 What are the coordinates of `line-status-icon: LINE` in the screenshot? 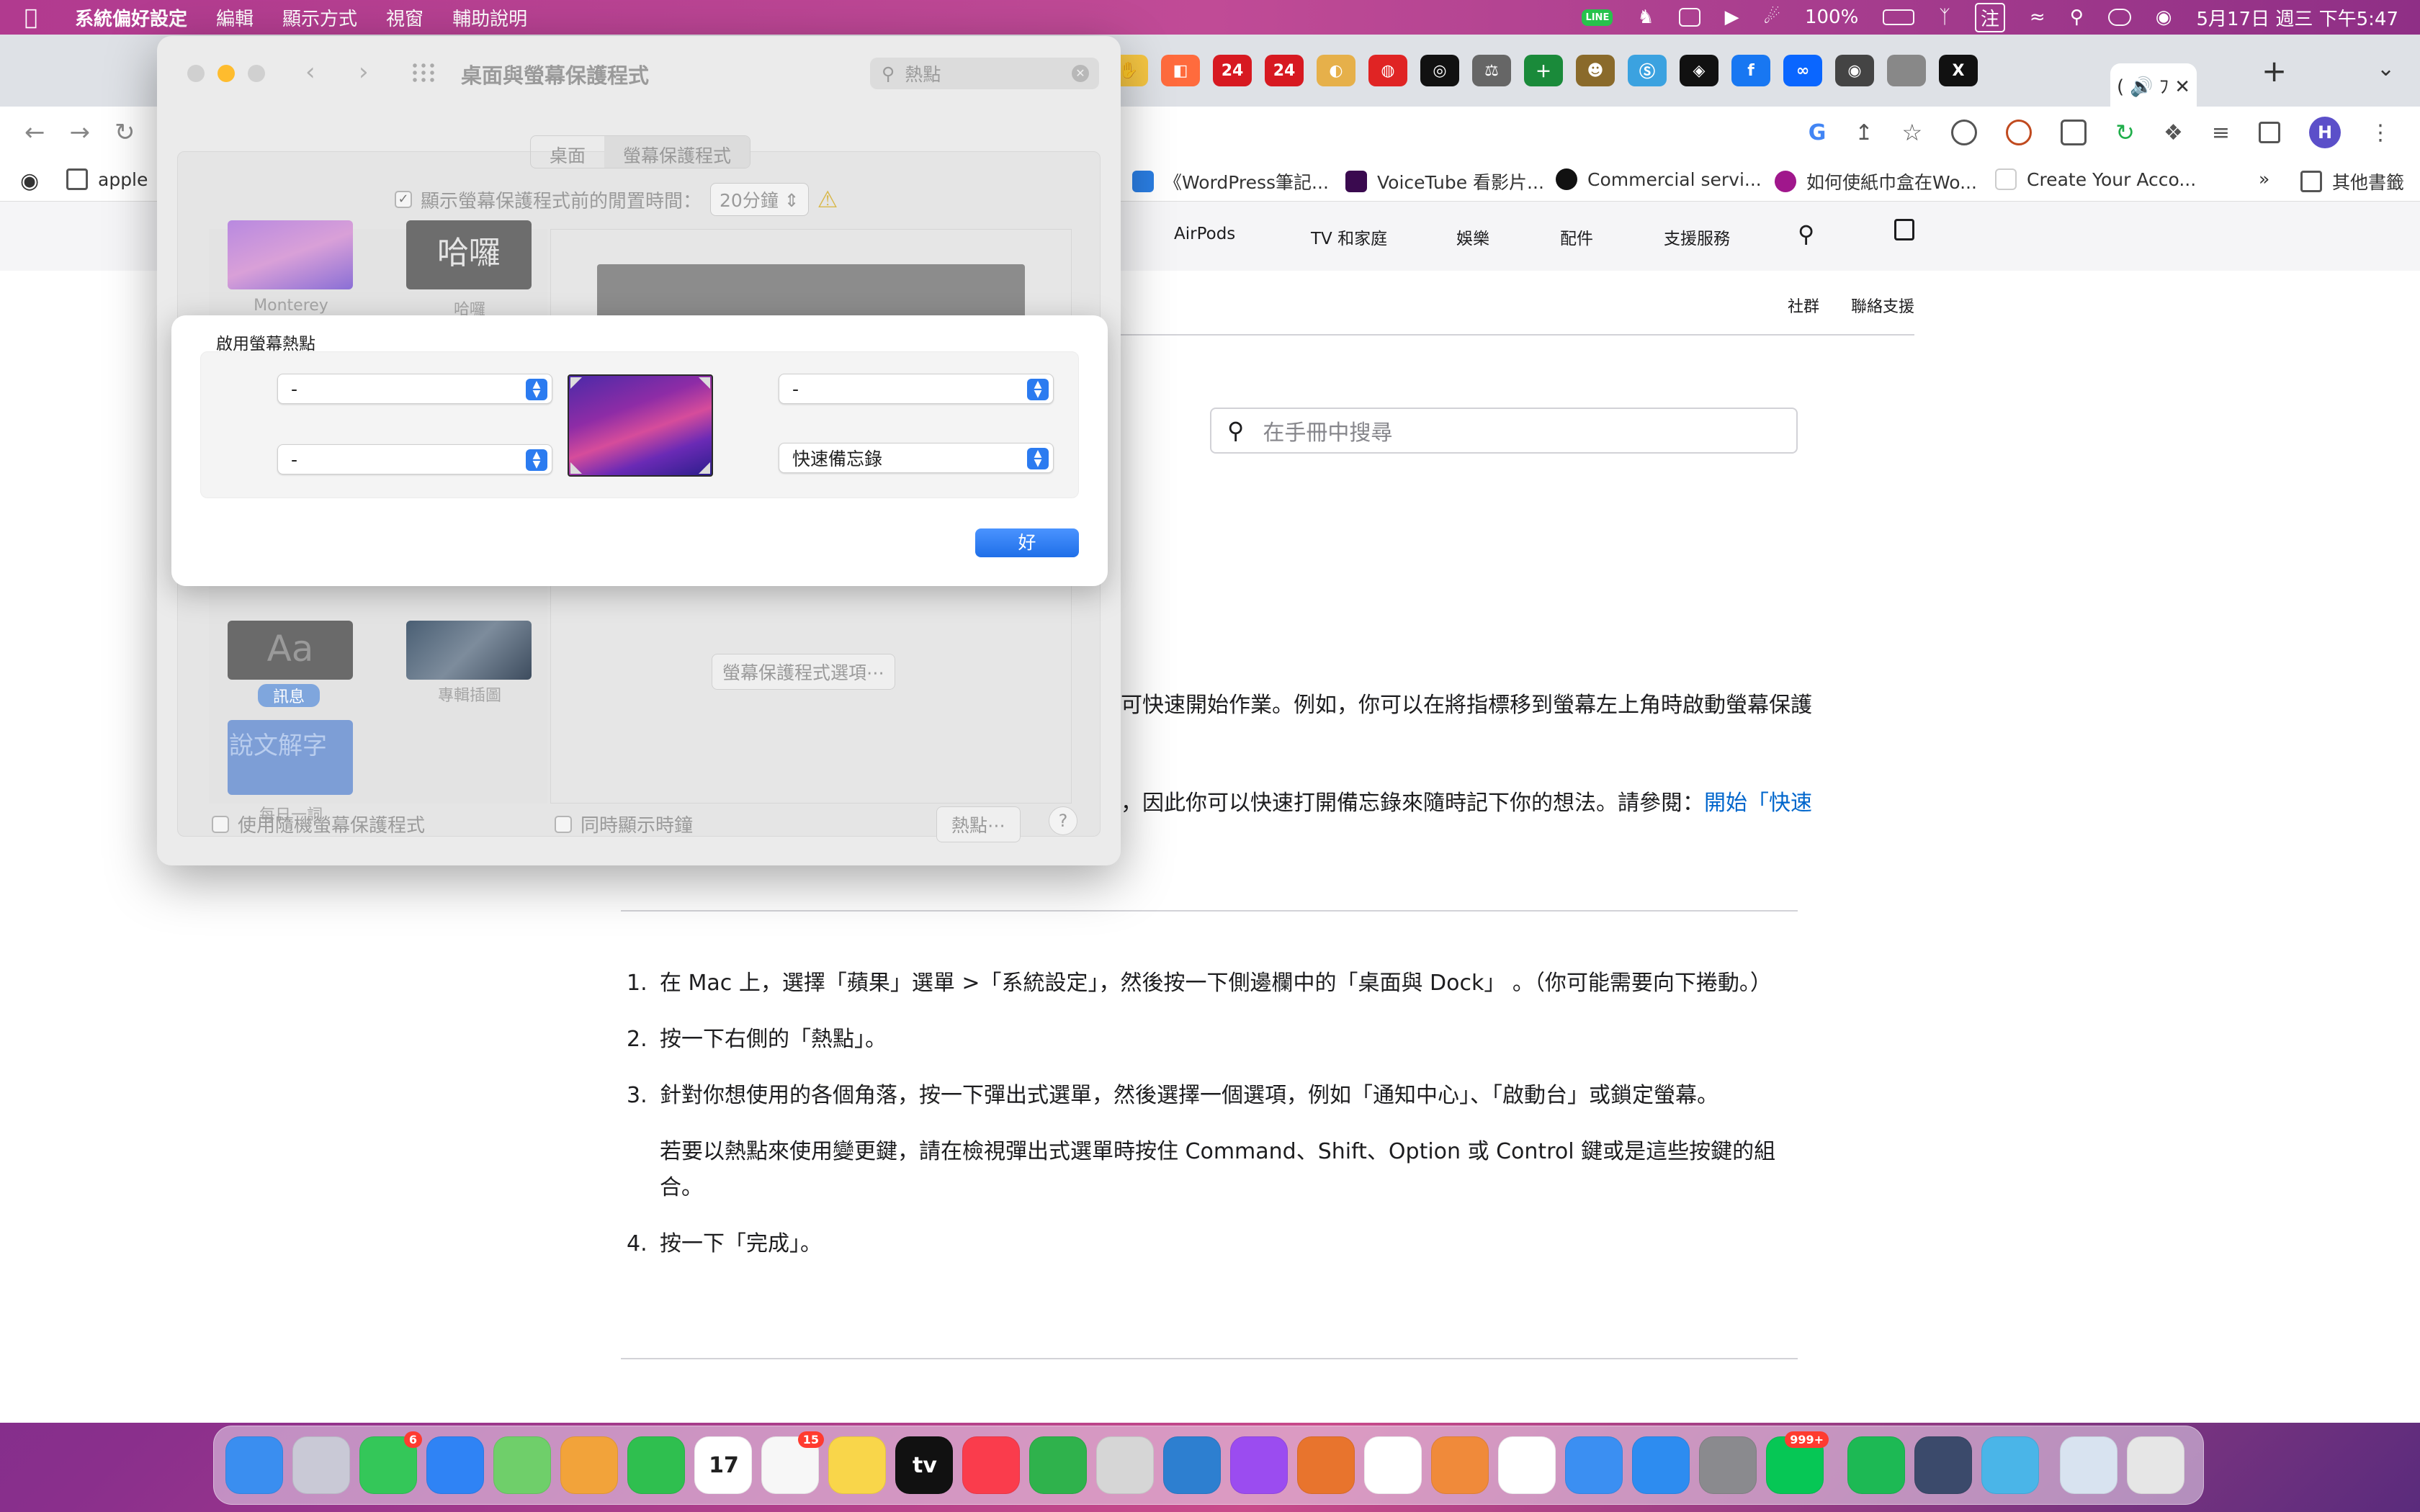 It's located at (1597, 17).